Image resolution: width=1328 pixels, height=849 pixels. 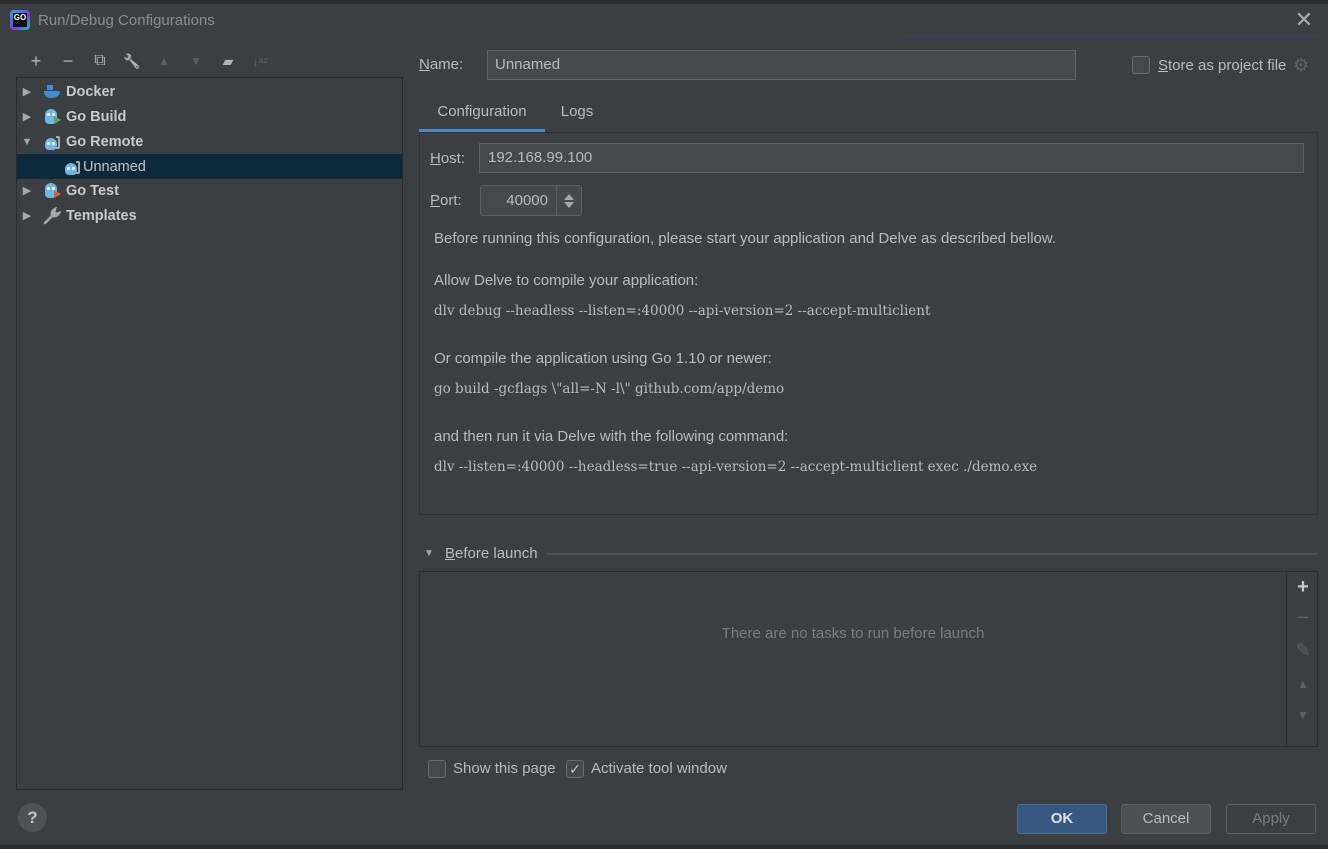 What do you see at coordinates (52, 92) in the screenshot?
I see `docker-icon` at bounding box center [52, 92].